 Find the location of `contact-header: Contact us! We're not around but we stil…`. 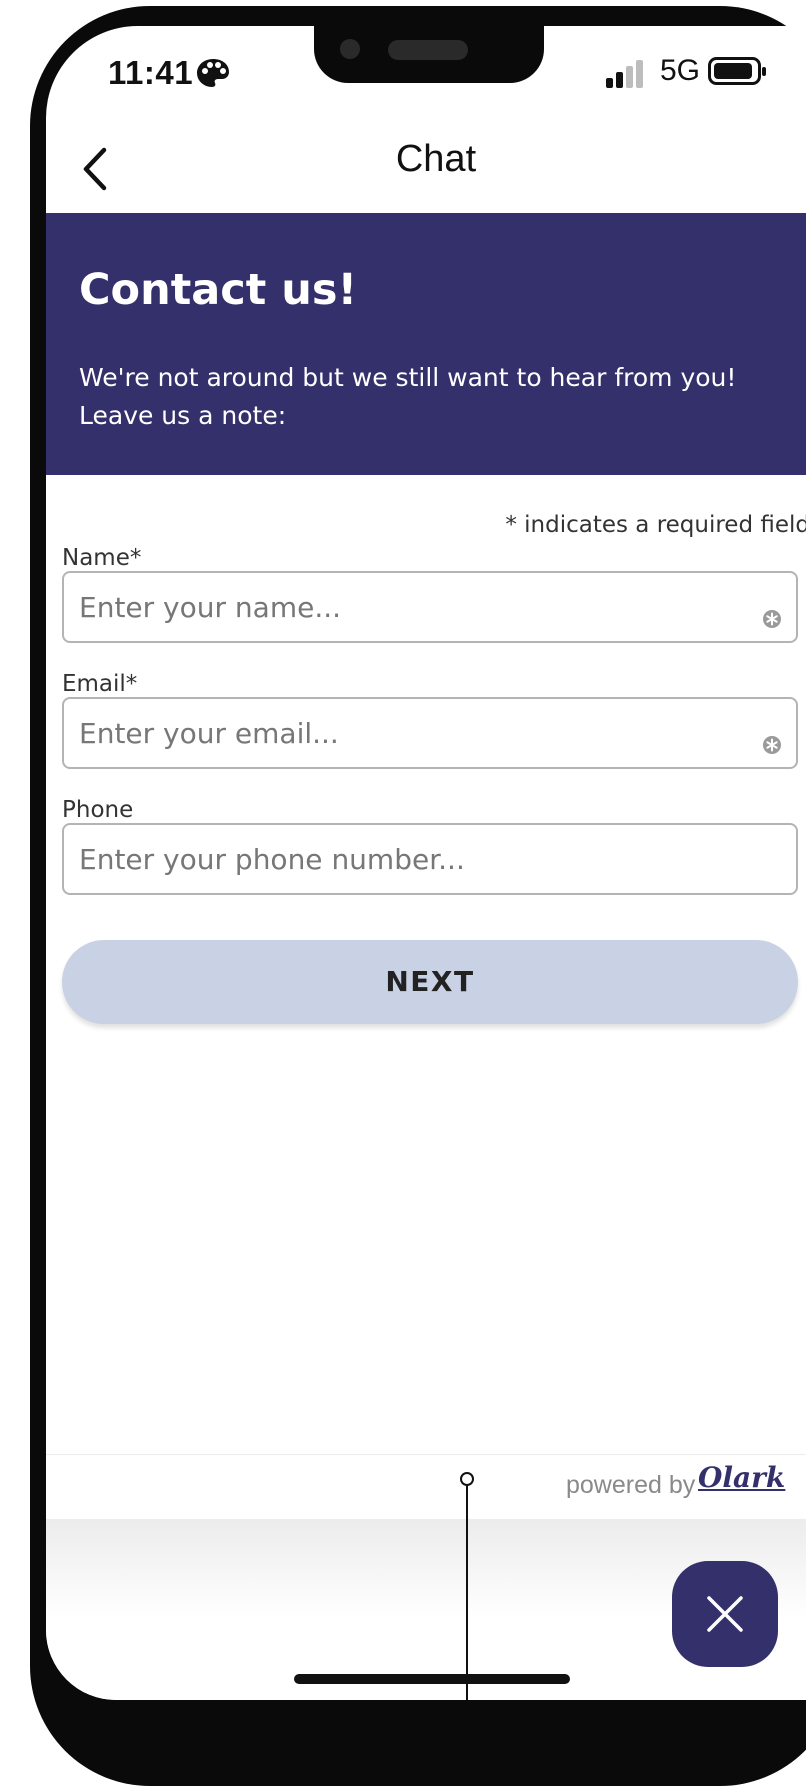

contact-header: Contact us! We're not around but we stil… is located at coordinates (426, 344).